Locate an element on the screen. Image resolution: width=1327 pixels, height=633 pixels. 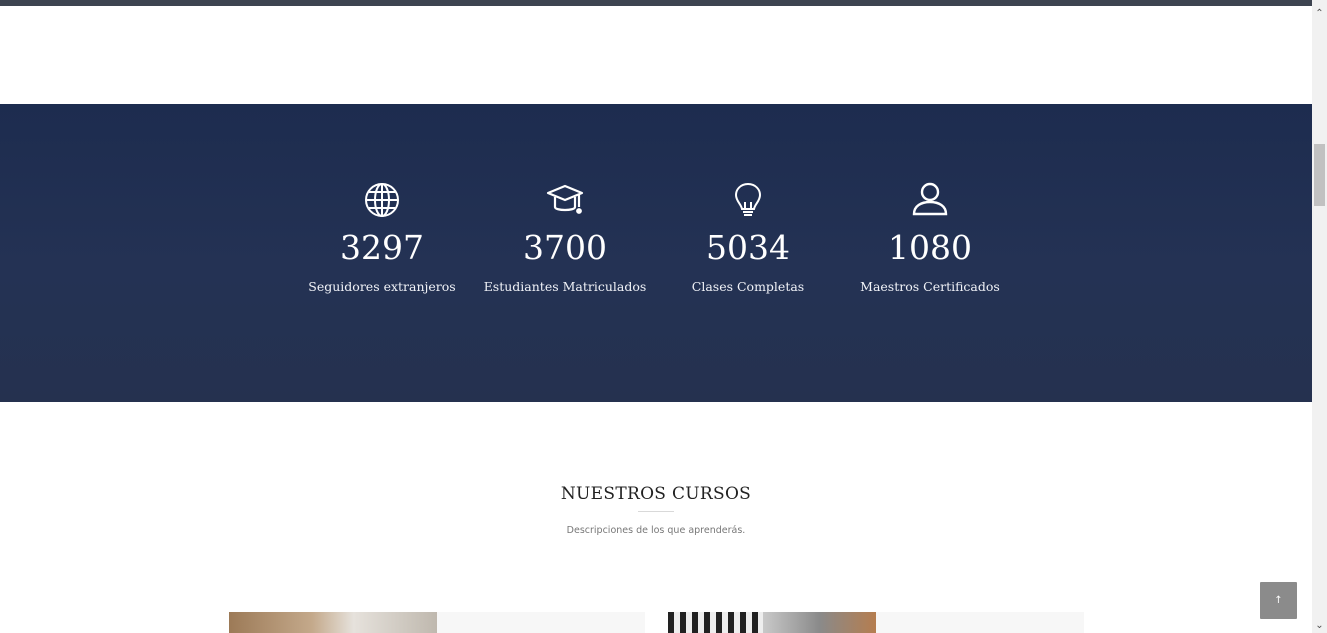
stat-value: 3700 is located at coordinates (565, 247).